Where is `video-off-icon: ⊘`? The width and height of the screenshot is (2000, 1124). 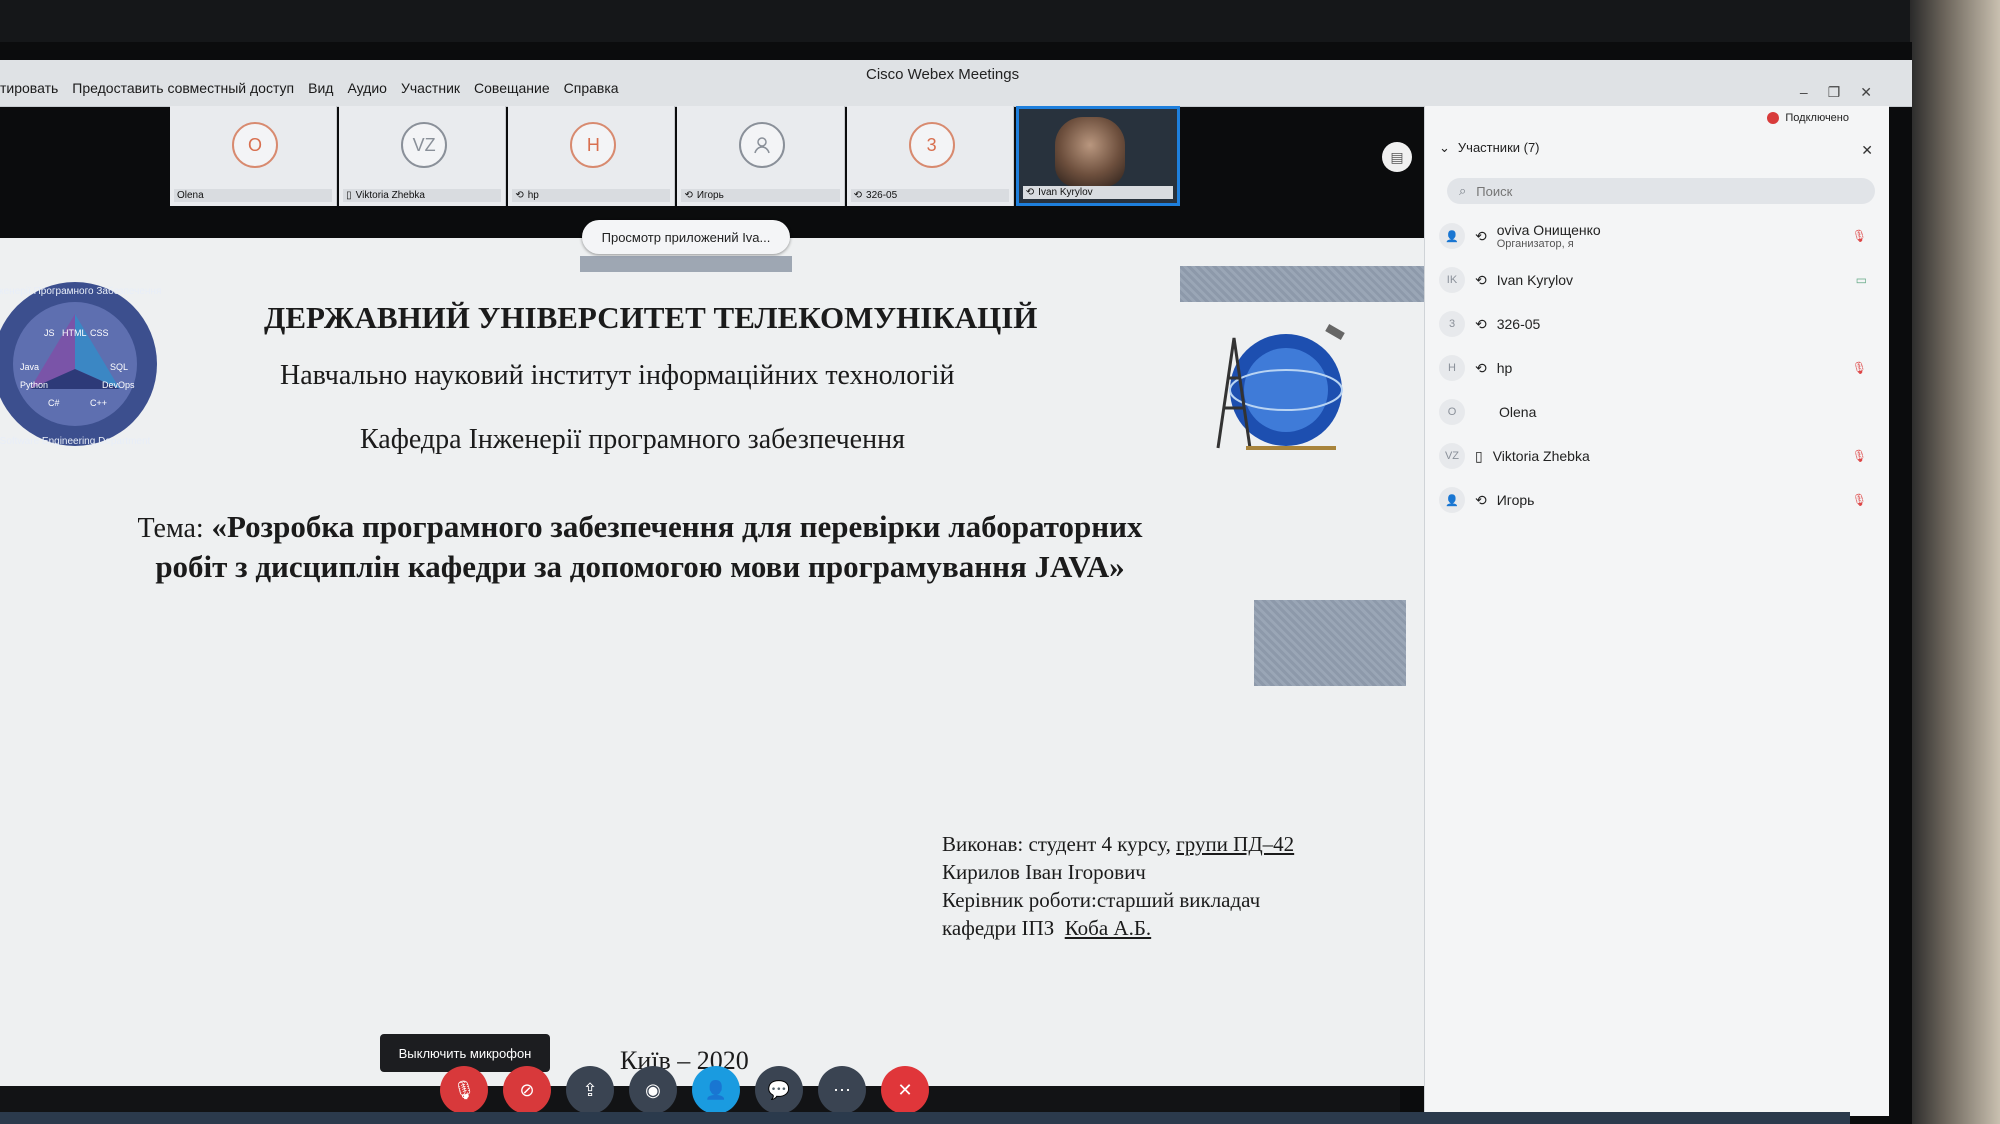
video-off-icon: ⊘ is located at coordinates (527, 1089).